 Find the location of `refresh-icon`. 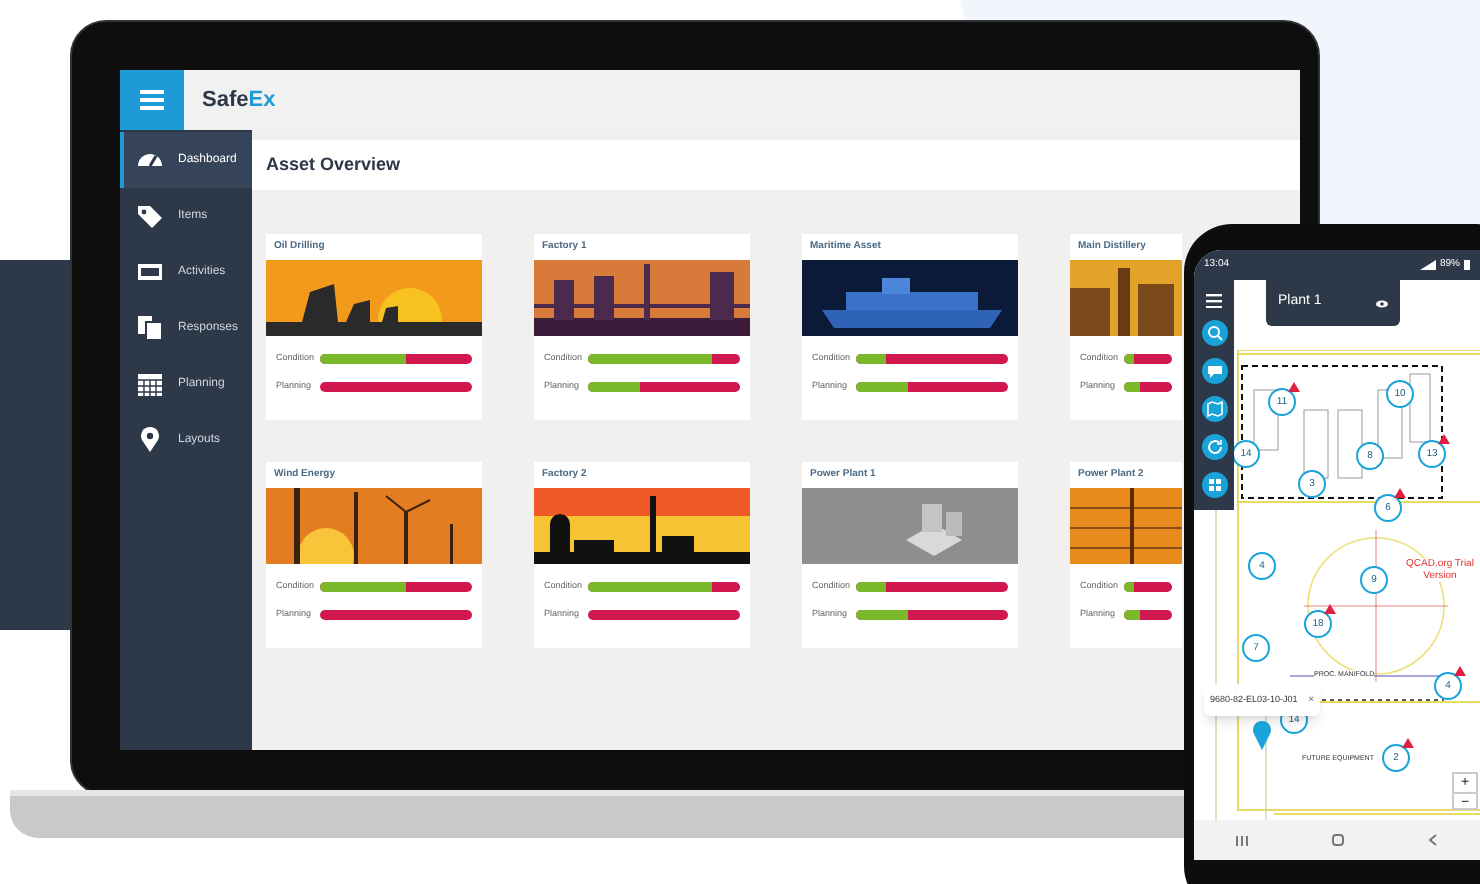

refresh-icon is located at coordinates (1214, 447).